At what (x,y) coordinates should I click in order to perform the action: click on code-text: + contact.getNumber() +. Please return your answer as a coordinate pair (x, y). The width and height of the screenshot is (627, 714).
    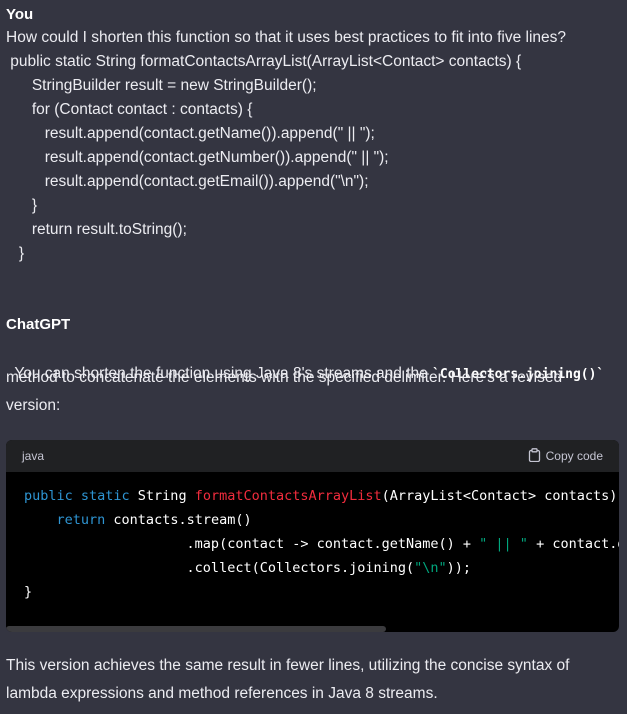
    Looking at the image, I should click on (577, 544).